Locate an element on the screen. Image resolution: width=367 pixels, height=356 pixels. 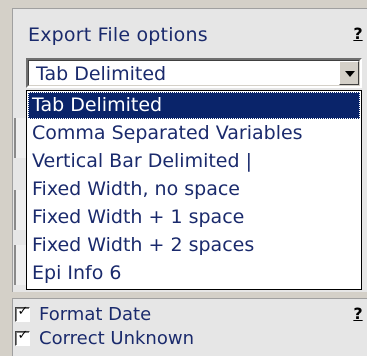
correct-unknown-checkbox: ✓ is located at coordinates (22, 337).